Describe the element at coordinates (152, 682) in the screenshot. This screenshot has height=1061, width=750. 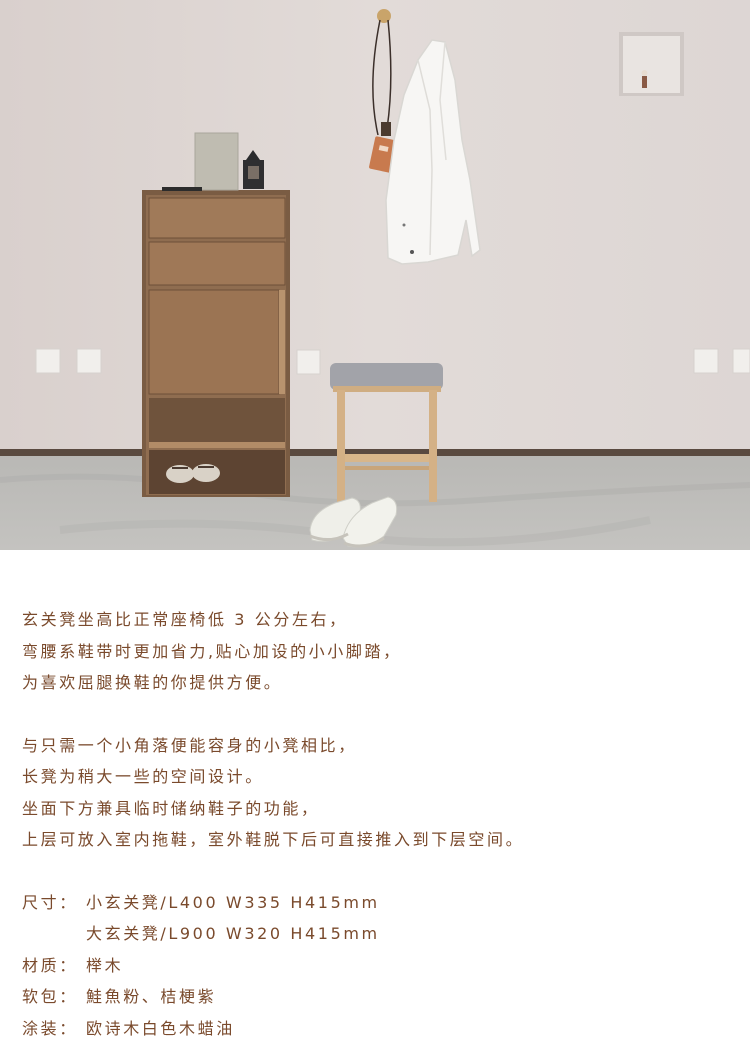
I see `text-line: 为喜欢屈腿换鞋的你提供方便。` at that location.